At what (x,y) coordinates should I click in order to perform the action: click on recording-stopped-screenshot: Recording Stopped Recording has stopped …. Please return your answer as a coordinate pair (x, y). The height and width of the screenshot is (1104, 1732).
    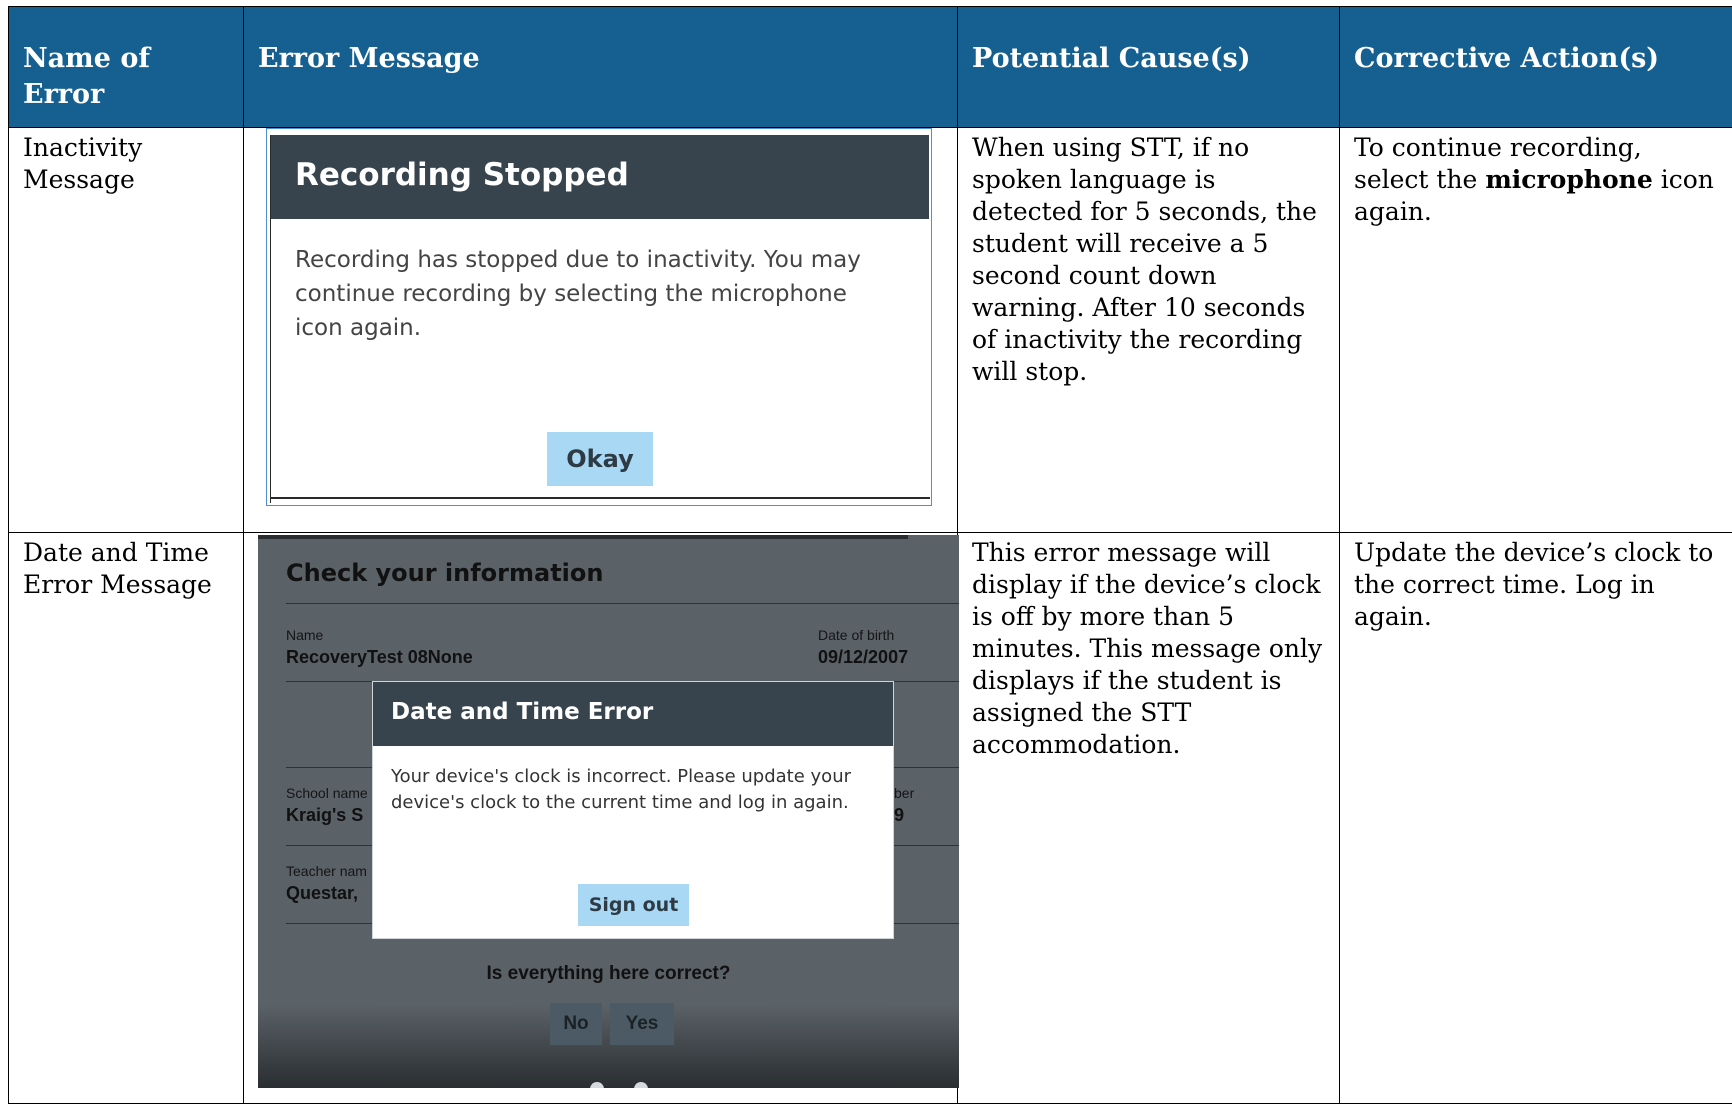
    Looking at the image, I should click on (599, 317).